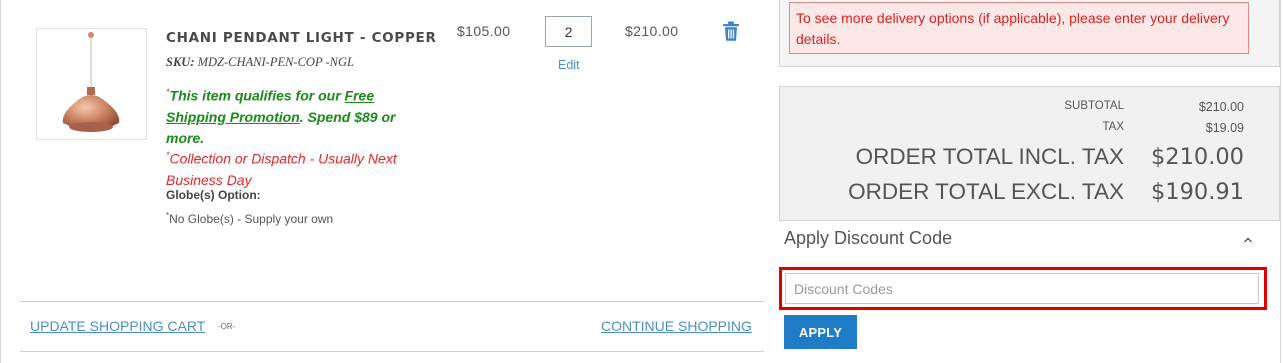 The width and height of the screenshot is (1283, 363). Describe the element at coordinates (1022, 288) in the screenshot. I see `discount-code-input` at that location.